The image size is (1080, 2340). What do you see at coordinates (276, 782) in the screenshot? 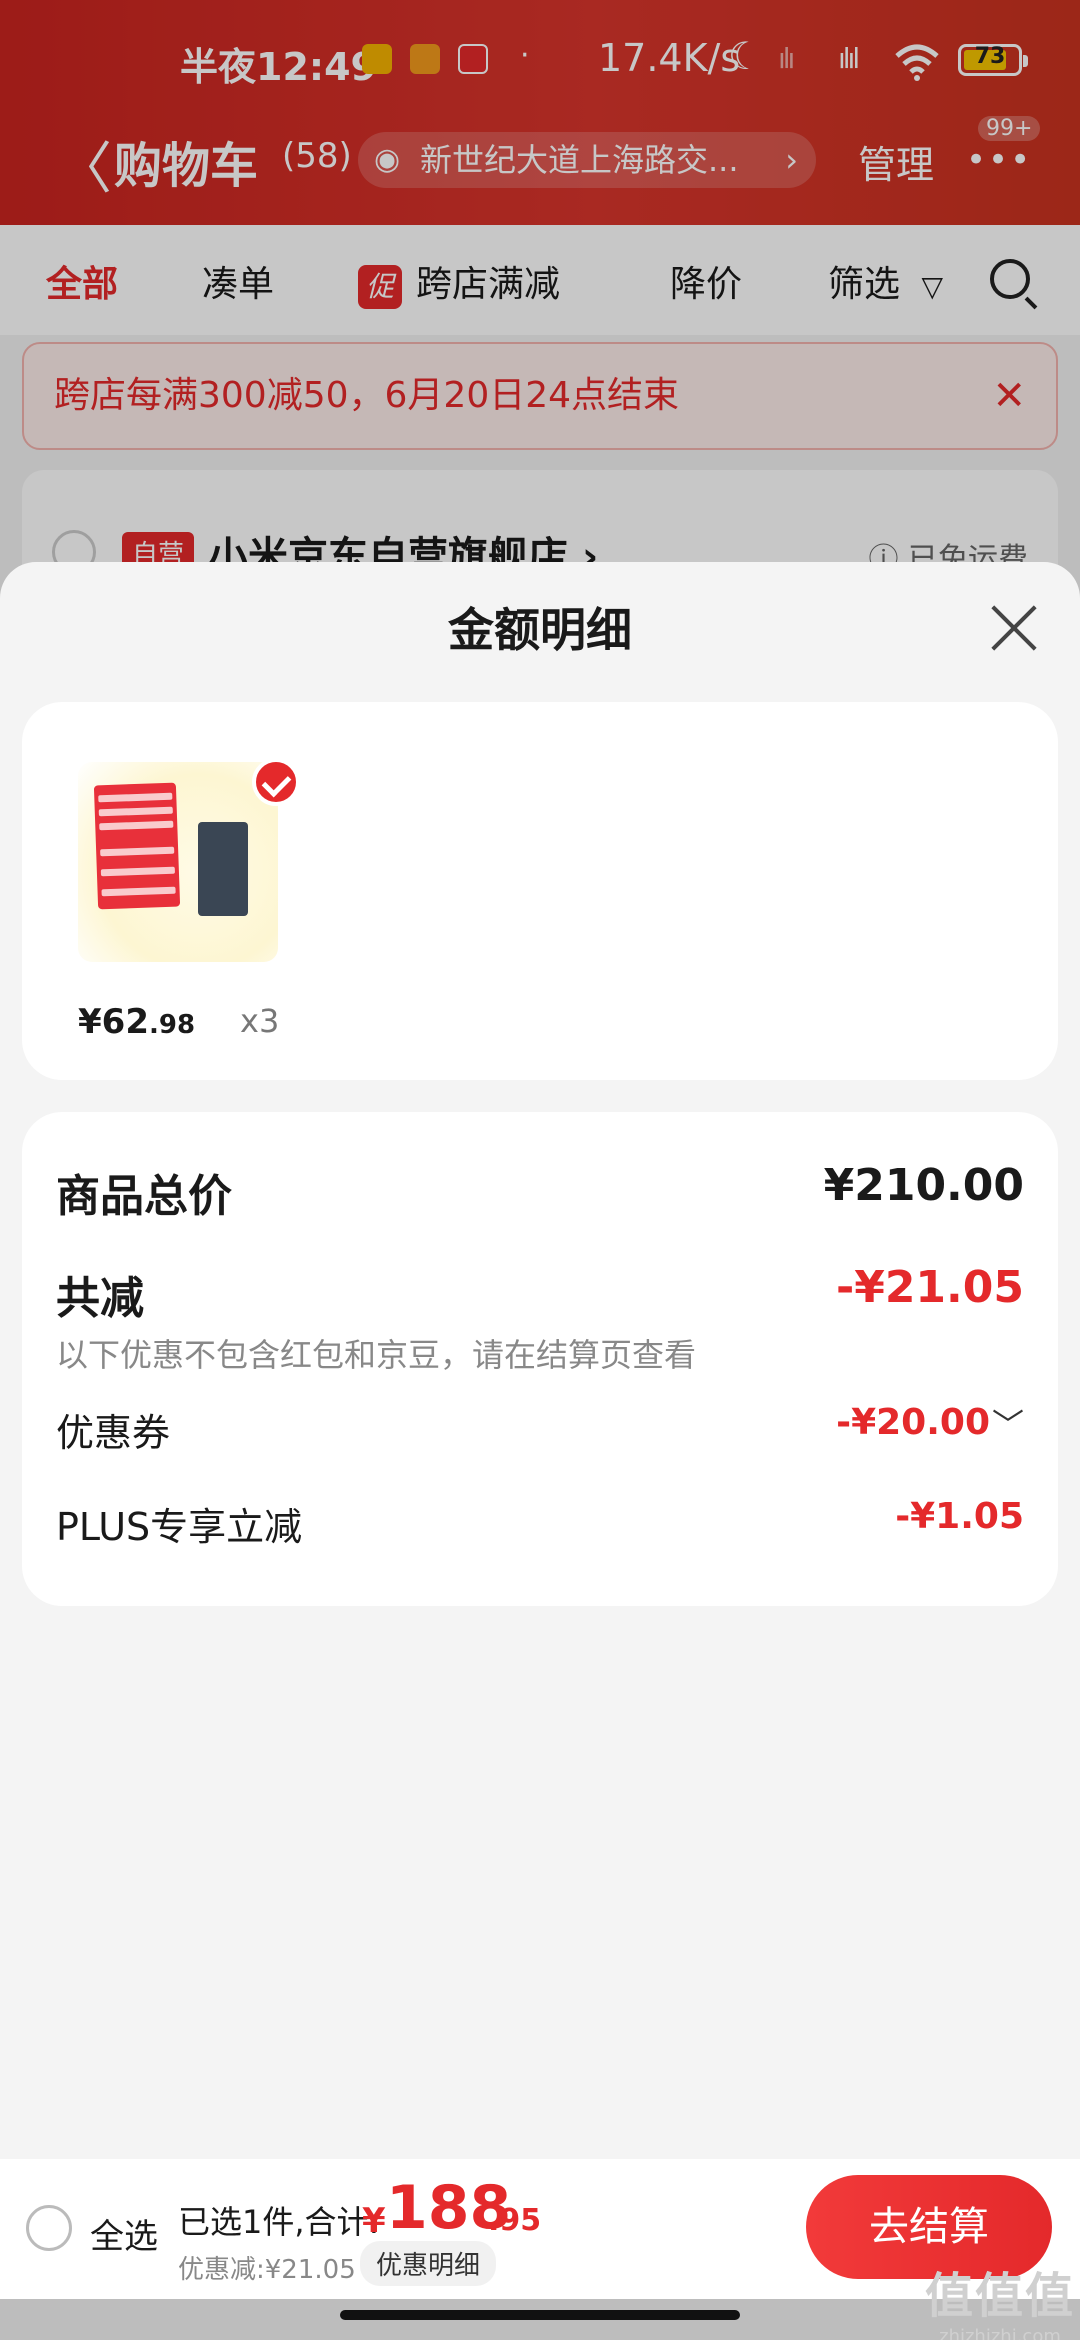
I see `checkmark-icon` at bounding box center [276, 782].